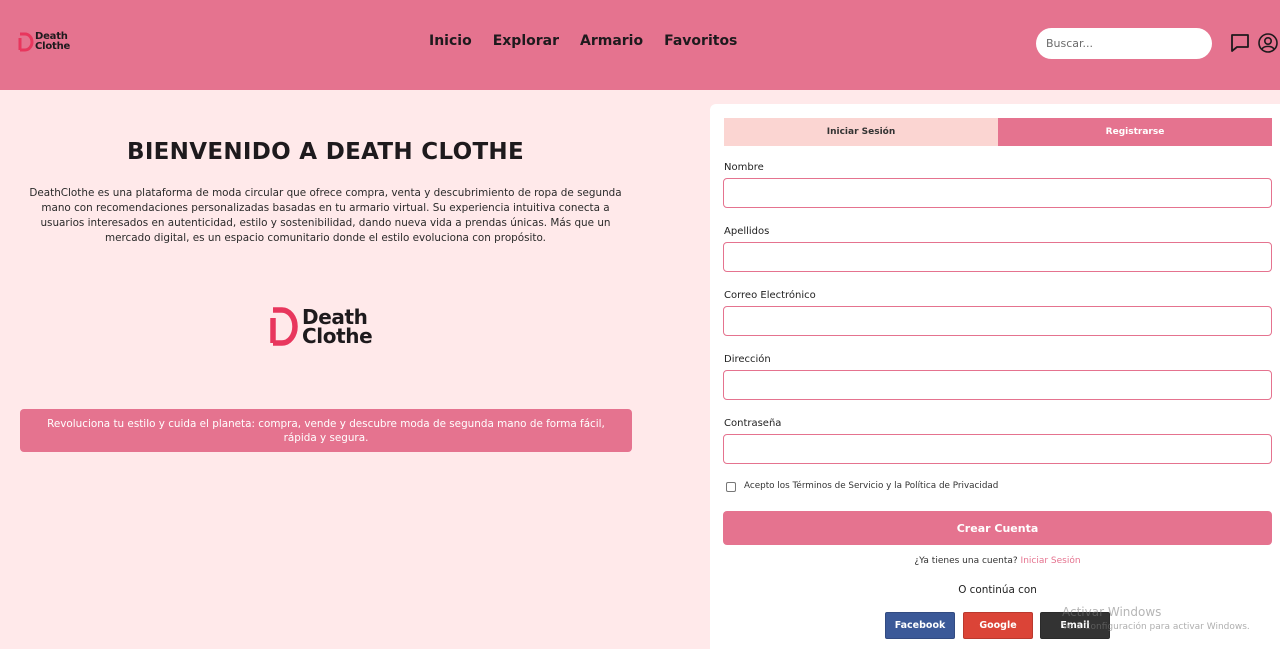 The width and height of the screenshot is (1280, 649). What do you see at coordinates (997, 321) in the screenshot?
I see `email-input` at bounding box center [997, 321].